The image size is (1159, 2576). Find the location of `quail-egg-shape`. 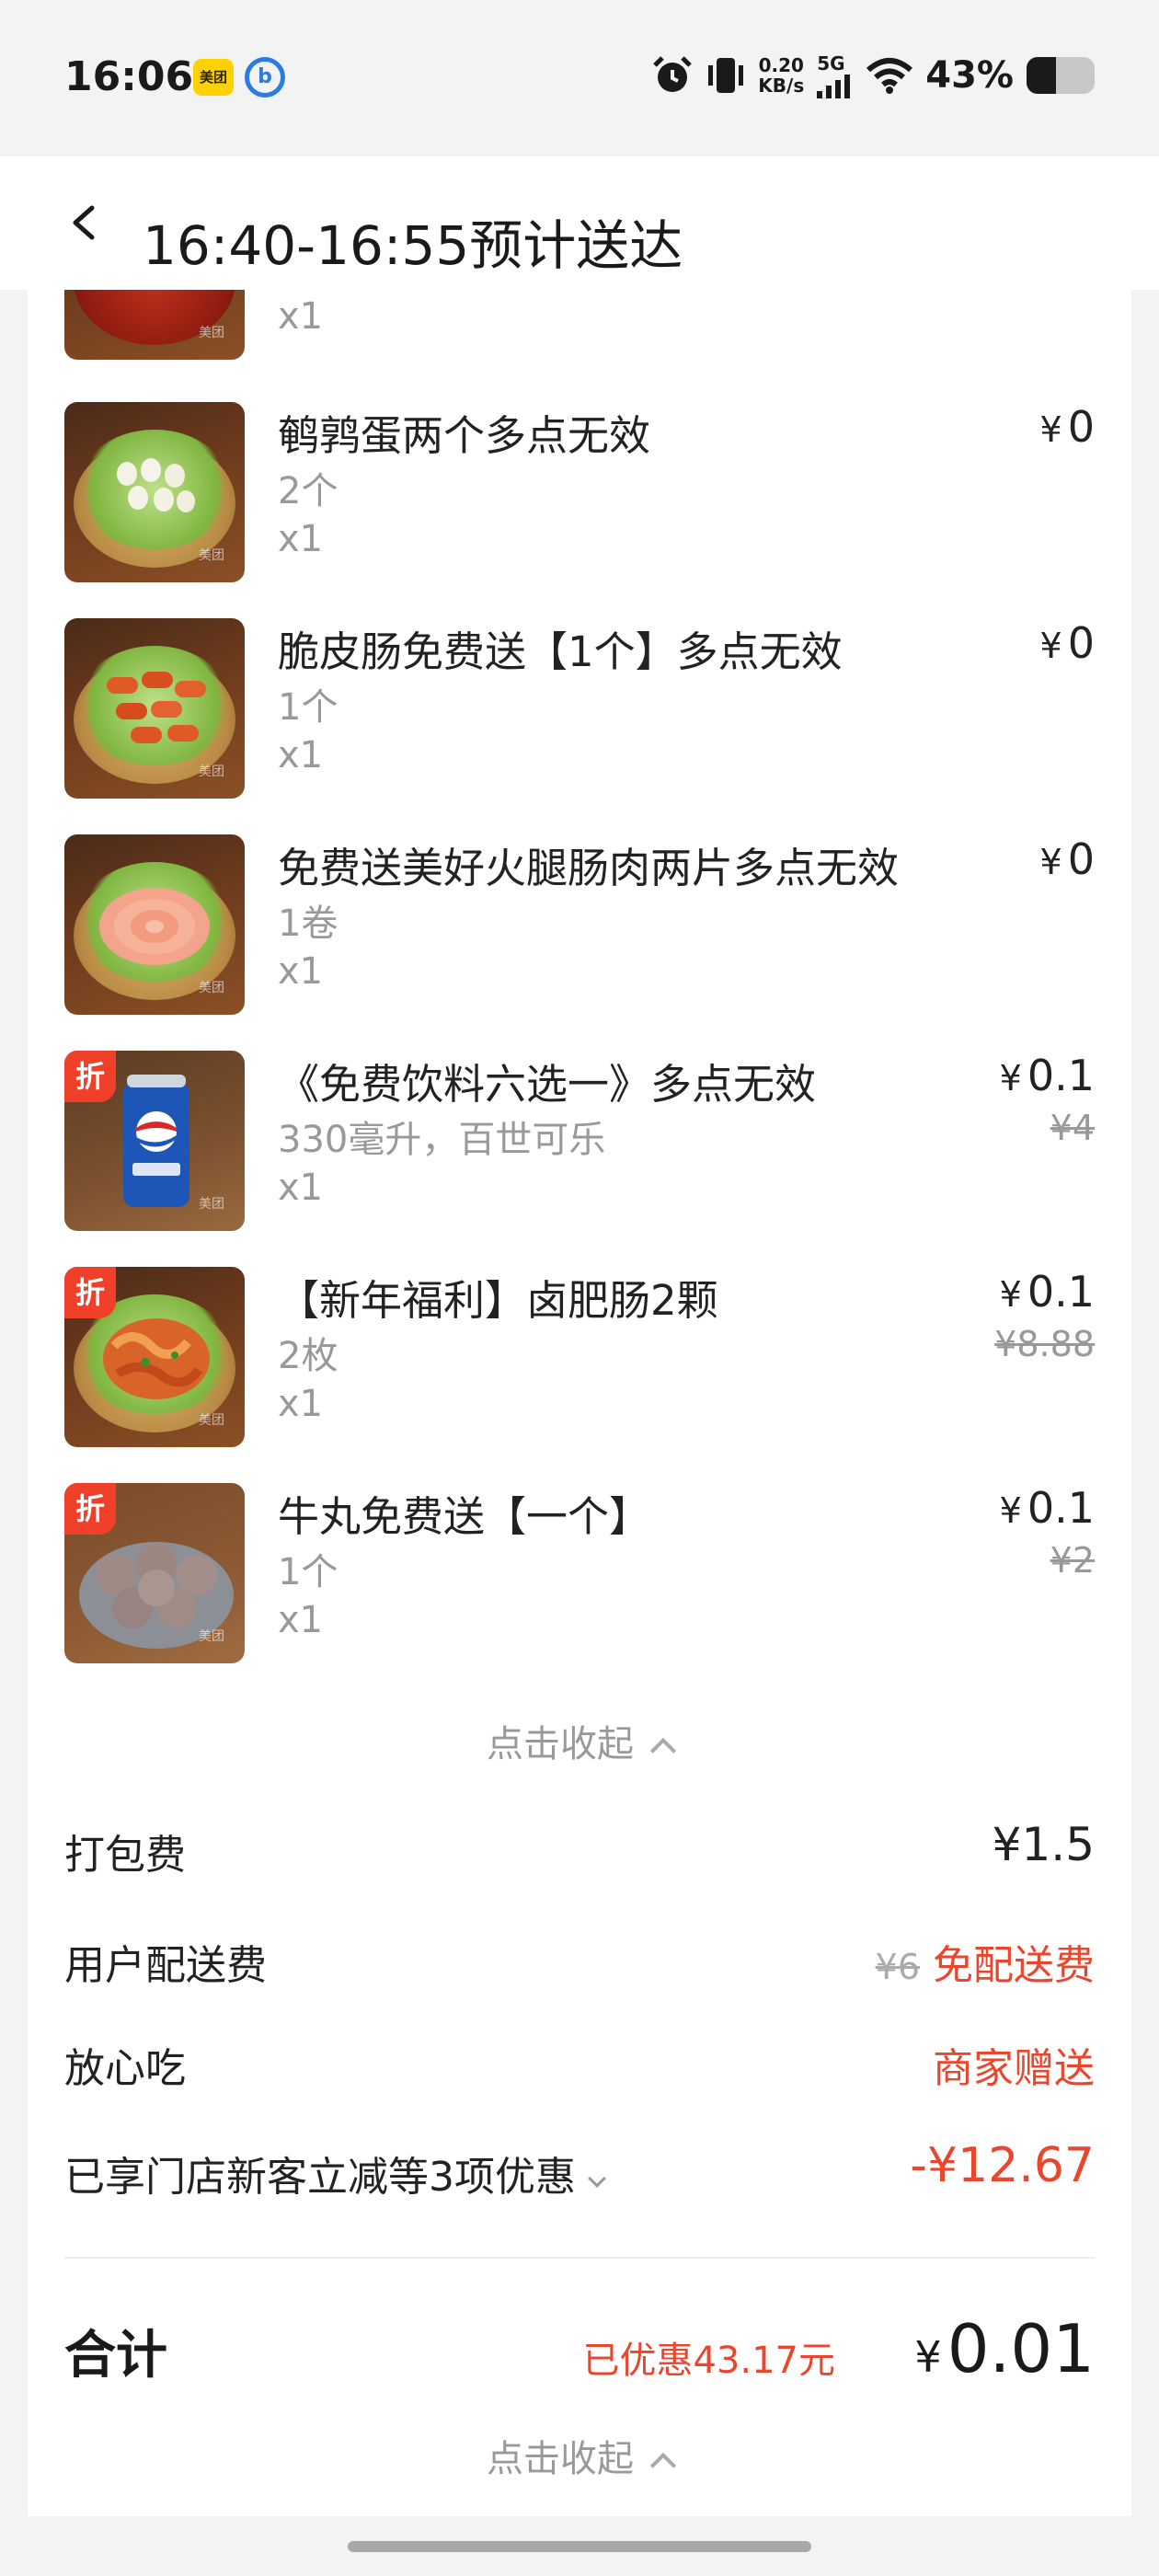

quail-egg-shape is located at coordinates (156, 485).